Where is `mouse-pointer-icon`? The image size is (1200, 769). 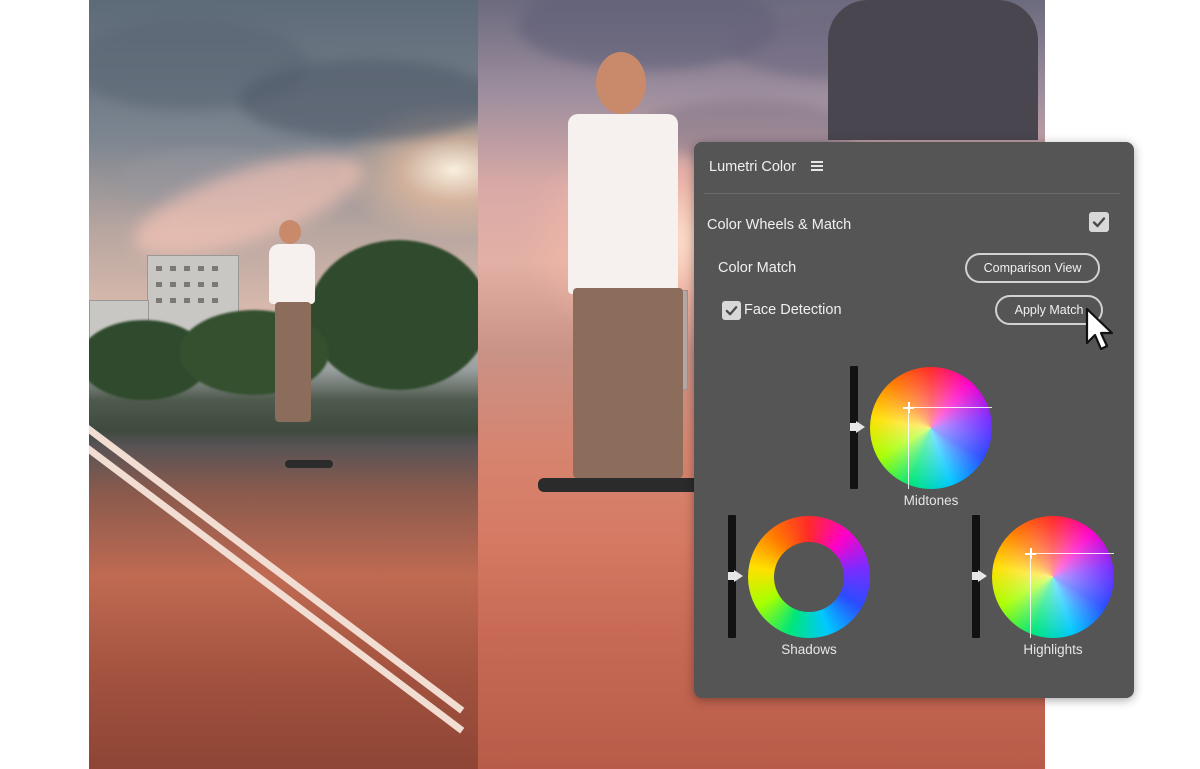 mouse-pointer-icon is located at coordinates (1099, 329).